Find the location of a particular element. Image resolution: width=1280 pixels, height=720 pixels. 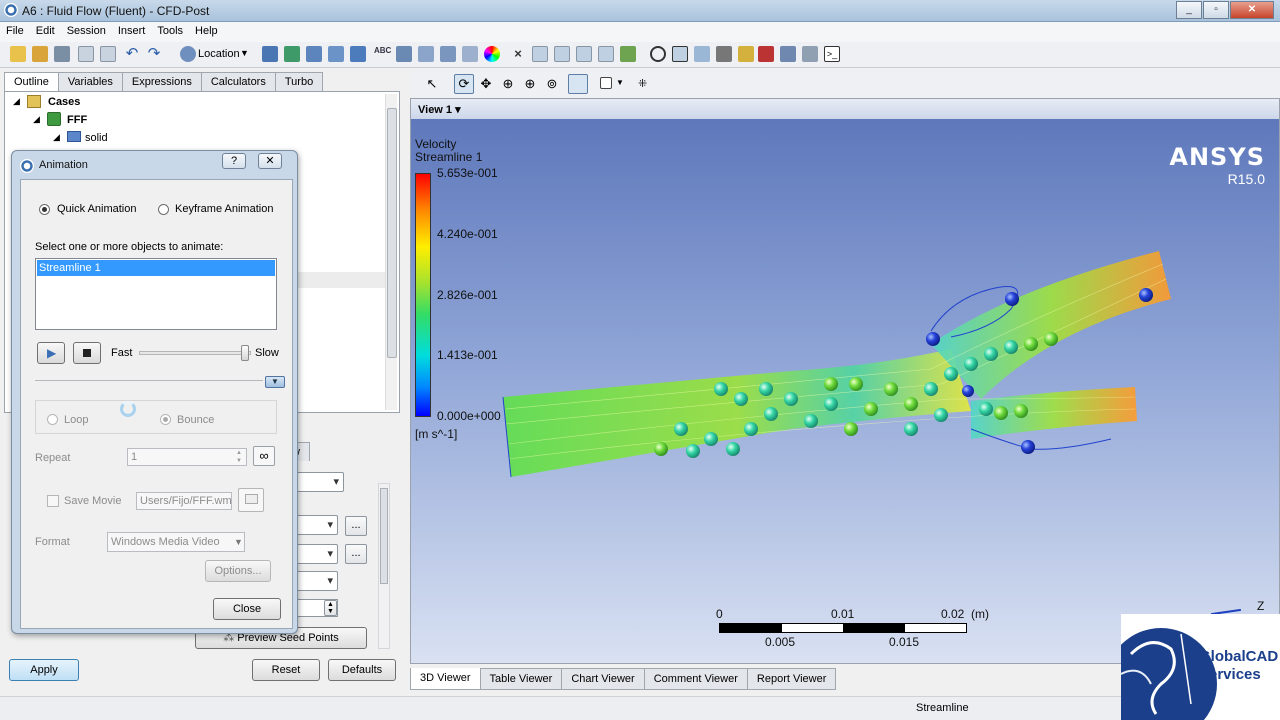

probe-icon is located at coordinates (724, 54).